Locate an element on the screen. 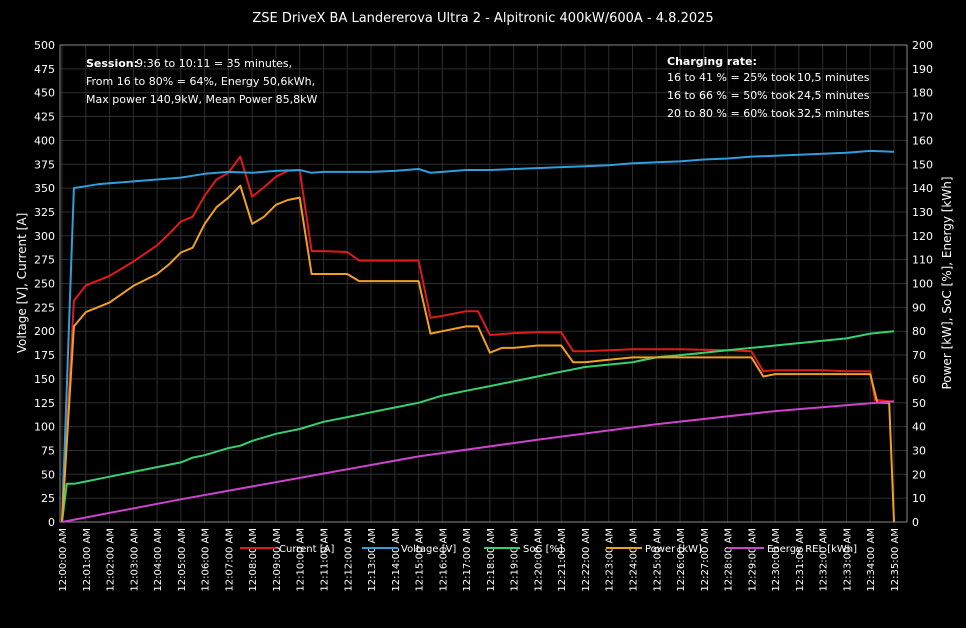 The image size is (966, 628). y-right-tick-label: 90 is located at coordinates (919, 307).